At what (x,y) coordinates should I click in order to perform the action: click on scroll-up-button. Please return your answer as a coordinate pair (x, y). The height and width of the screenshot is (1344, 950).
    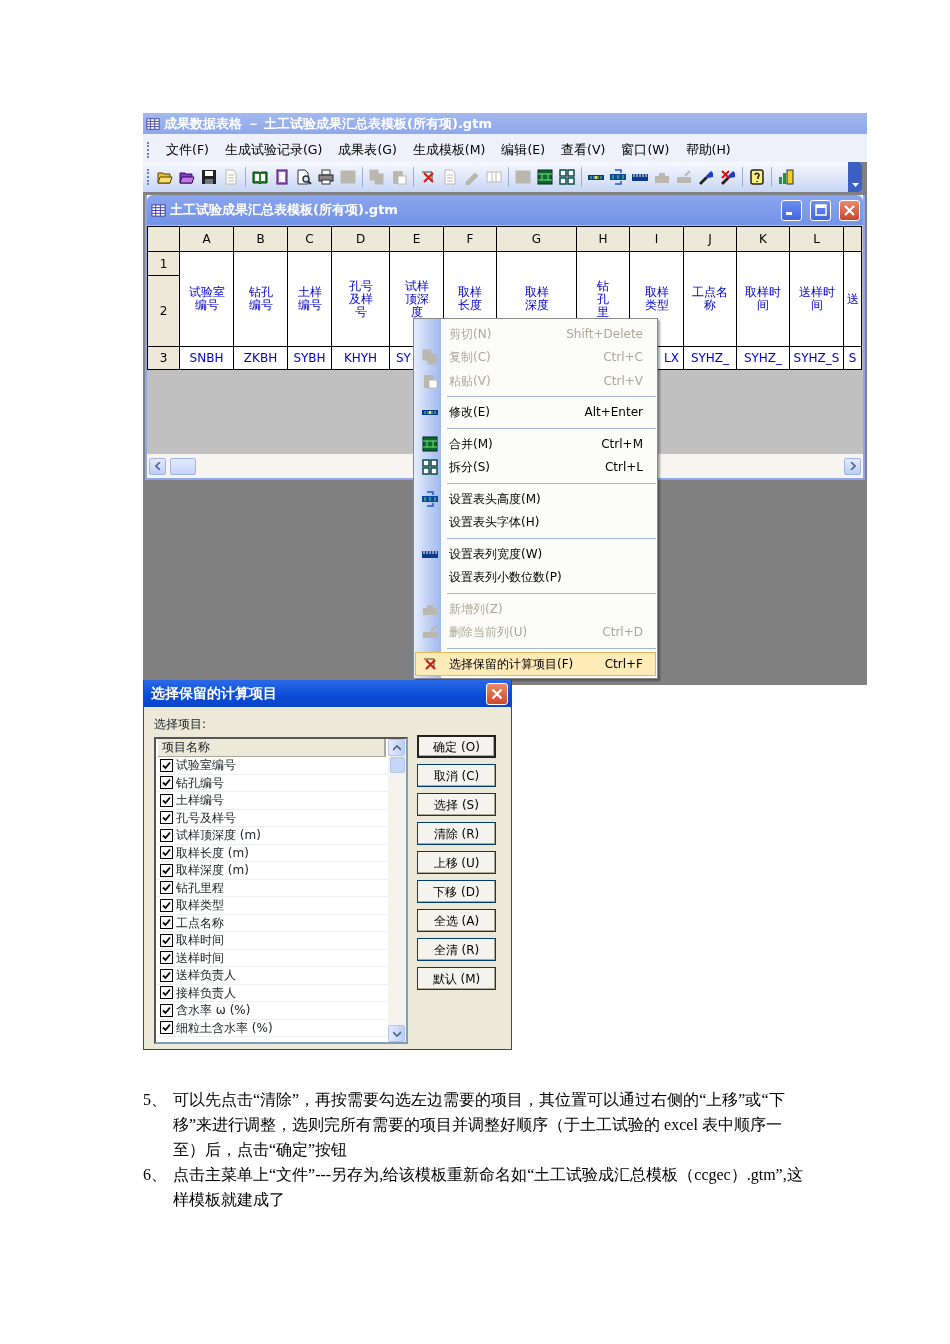
    Looking at the image, I should click on (396, 747).